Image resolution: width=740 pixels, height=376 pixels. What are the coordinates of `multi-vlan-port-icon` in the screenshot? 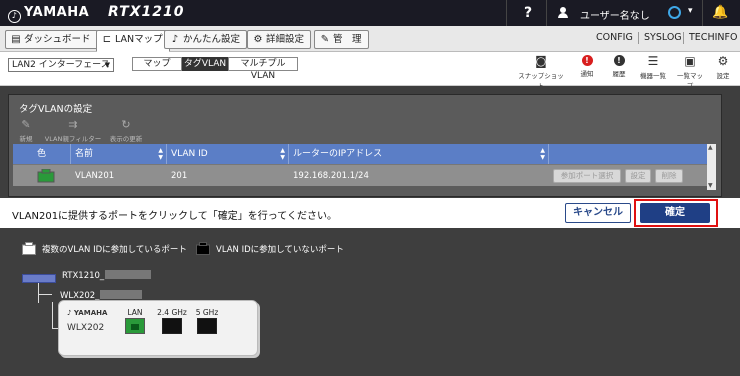 It's located at (29, 248).